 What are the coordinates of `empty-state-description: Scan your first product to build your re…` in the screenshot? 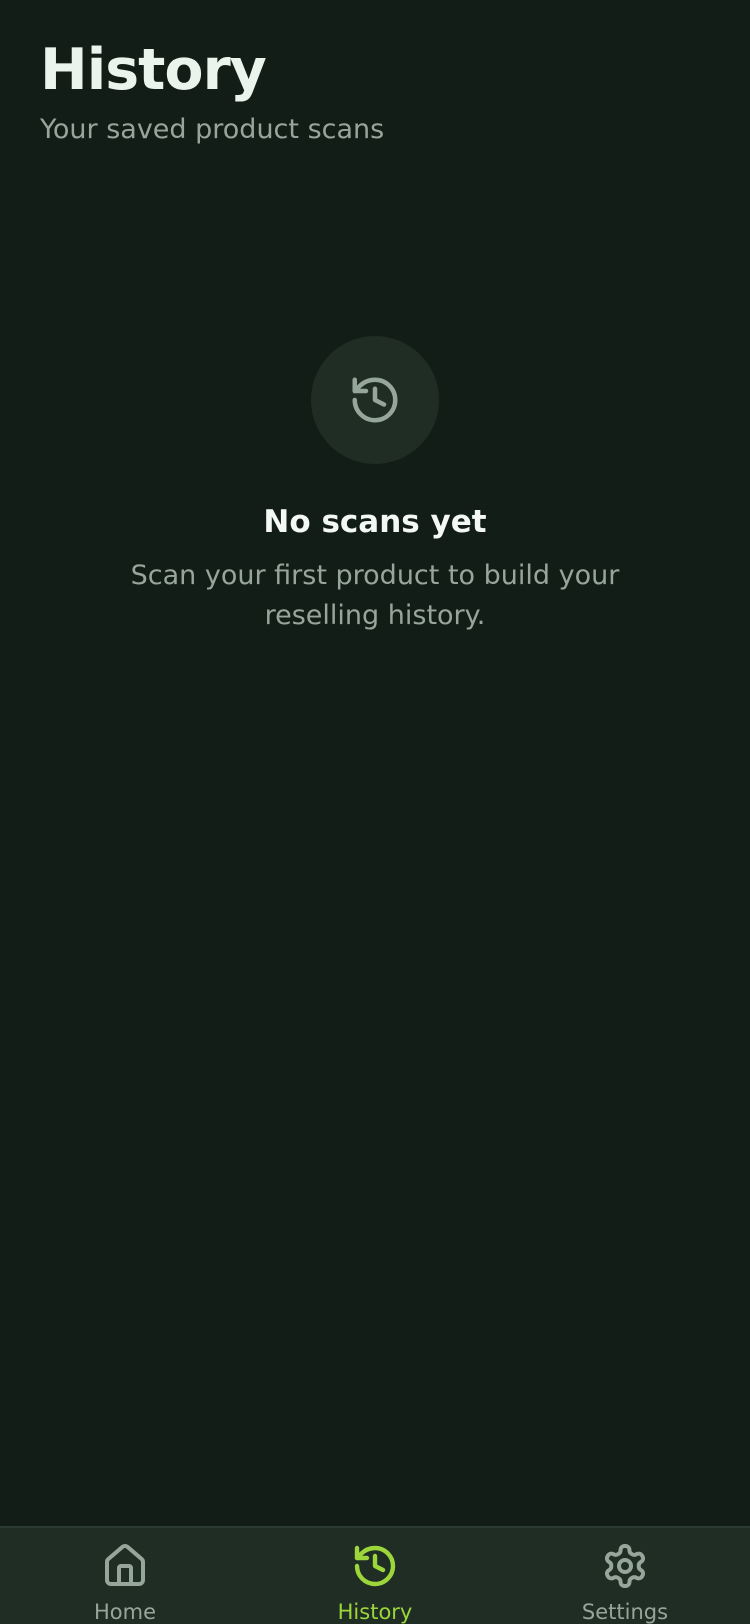 It's located at (375, 595).